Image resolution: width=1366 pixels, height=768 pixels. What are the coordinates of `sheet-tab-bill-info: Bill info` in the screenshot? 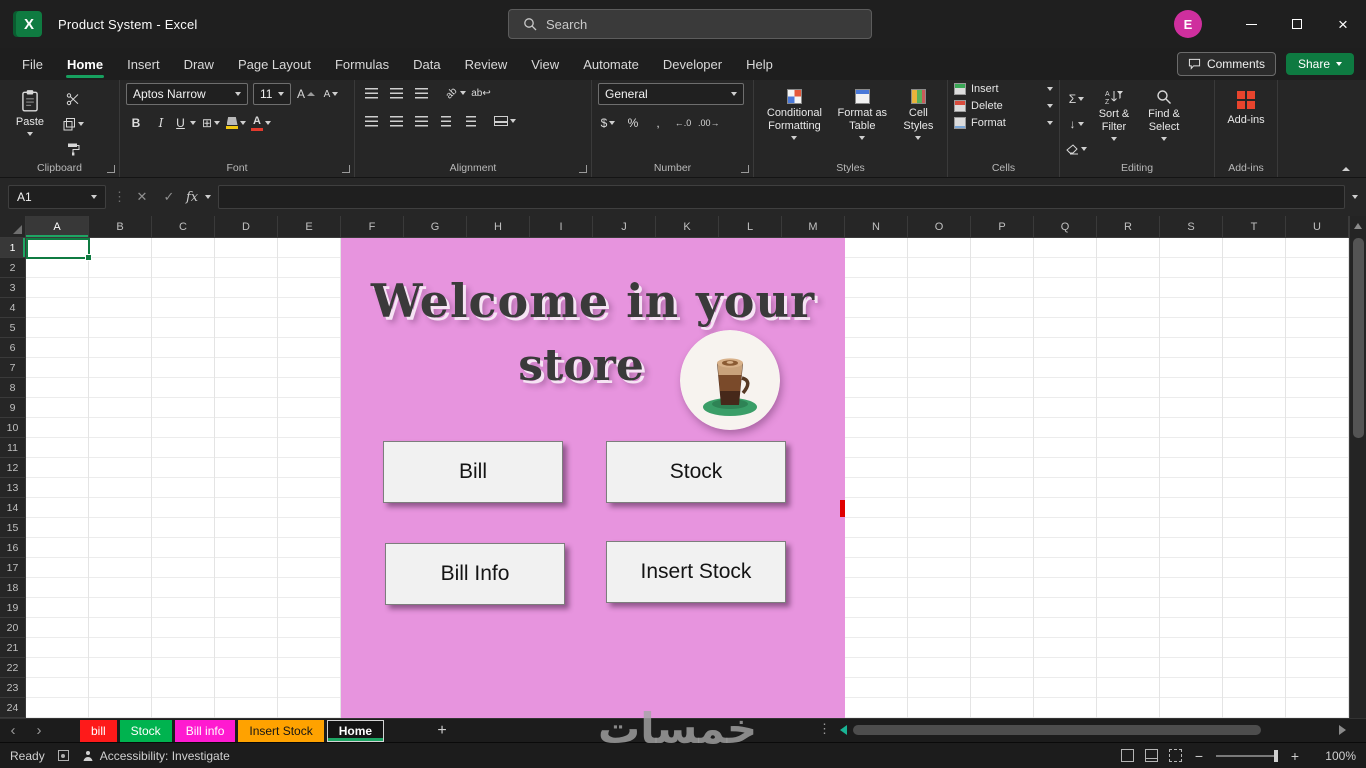 It's located at (205, 730).